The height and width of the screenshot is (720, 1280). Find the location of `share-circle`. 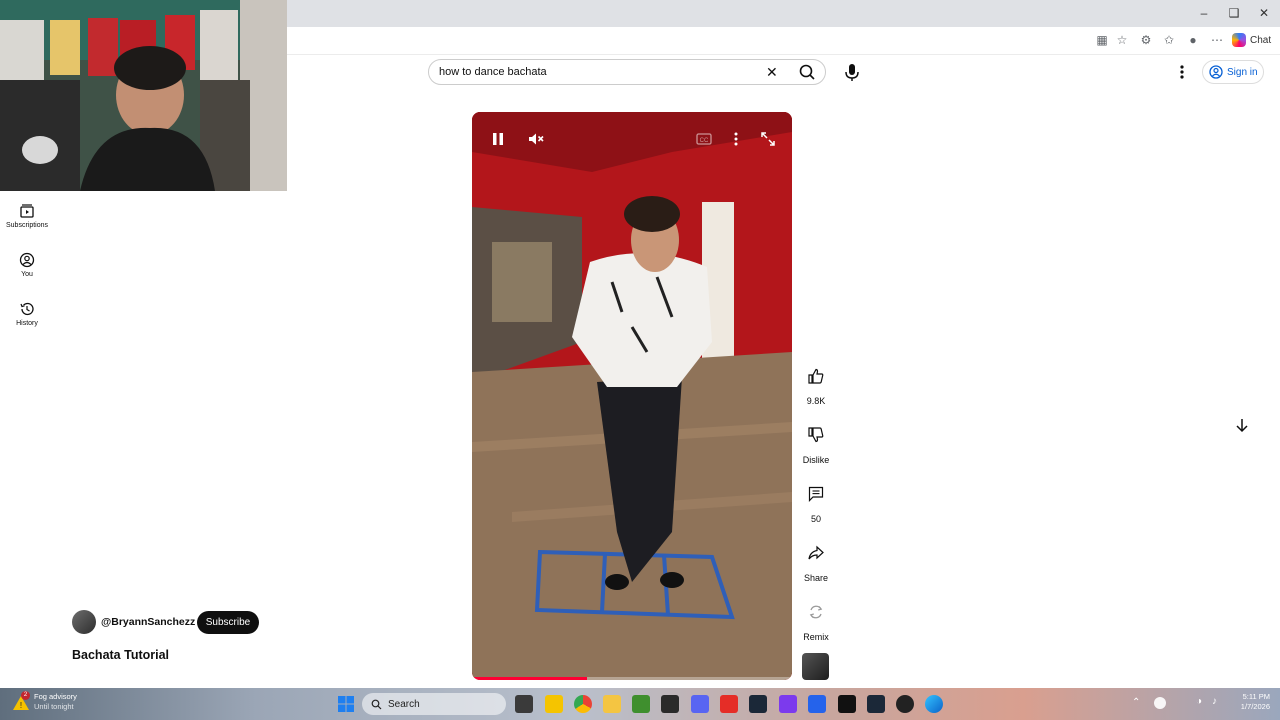

share-circle is located at coordinates (816, 553).